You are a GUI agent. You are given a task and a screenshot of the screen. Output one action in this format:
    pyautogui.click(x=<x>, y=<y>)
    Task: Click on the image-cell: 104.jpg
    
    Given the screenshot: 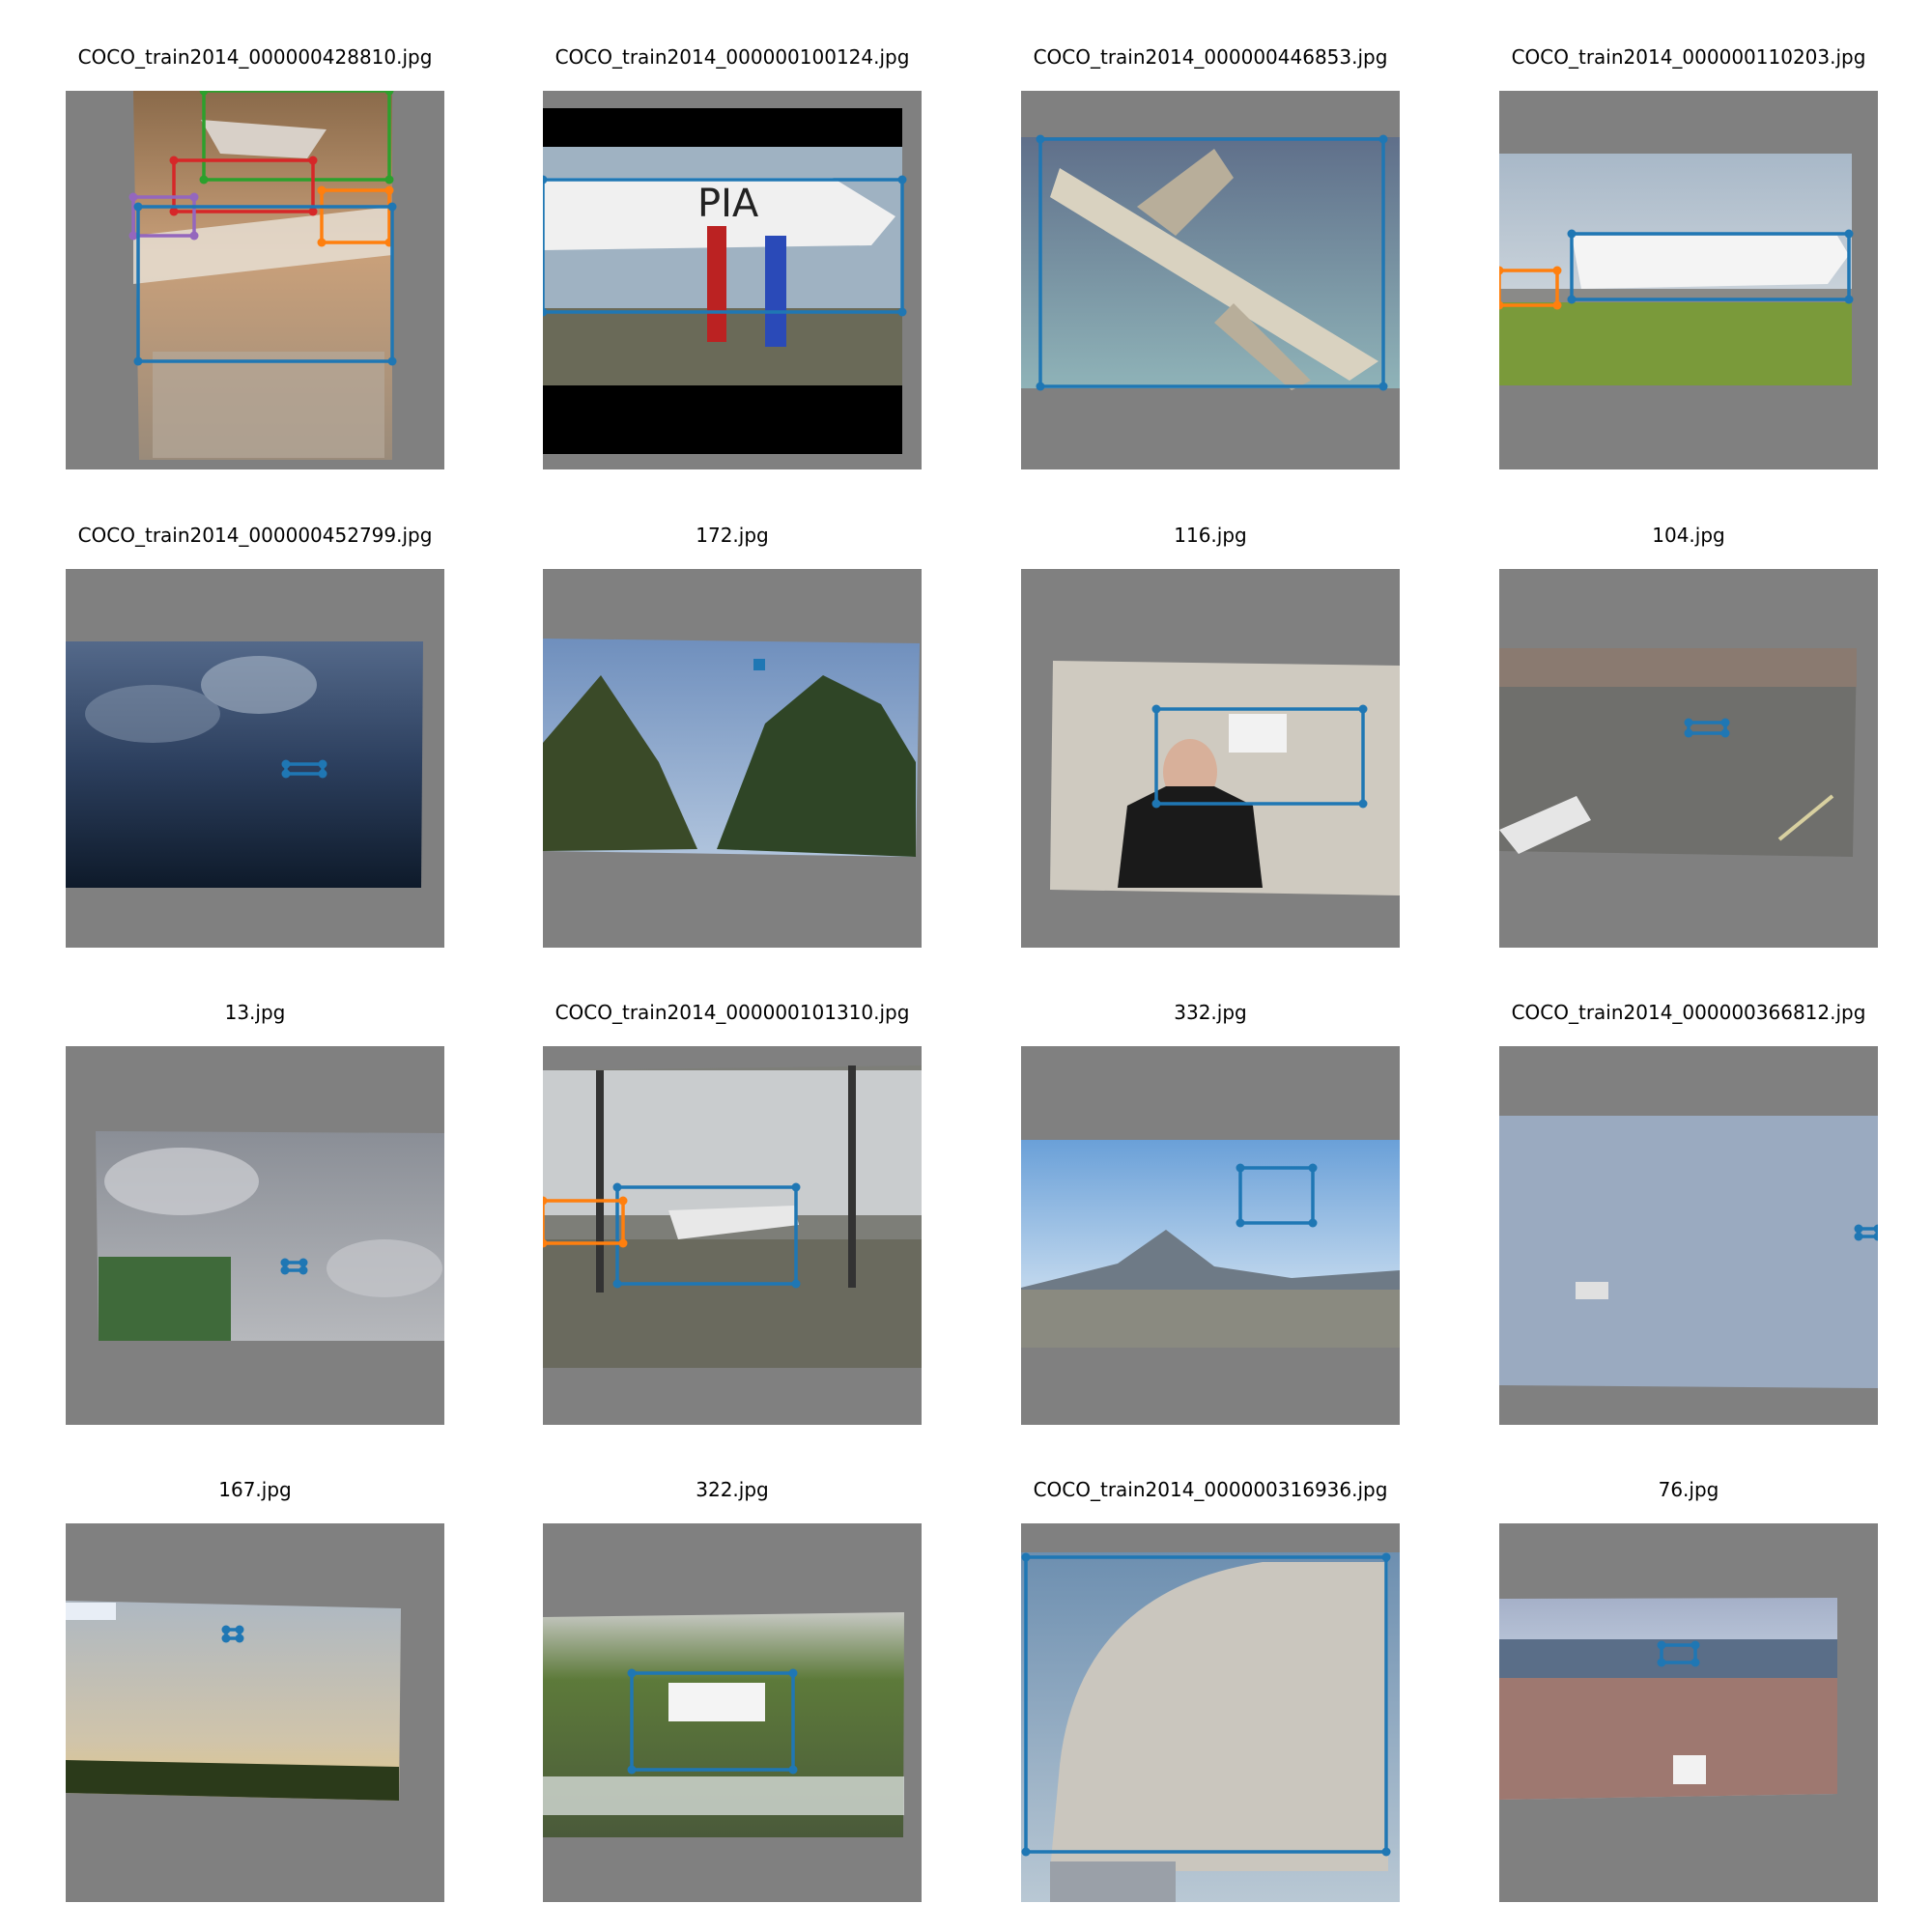 What is the action you would take?
    pyautogui.click(x=1688, y=734)
    